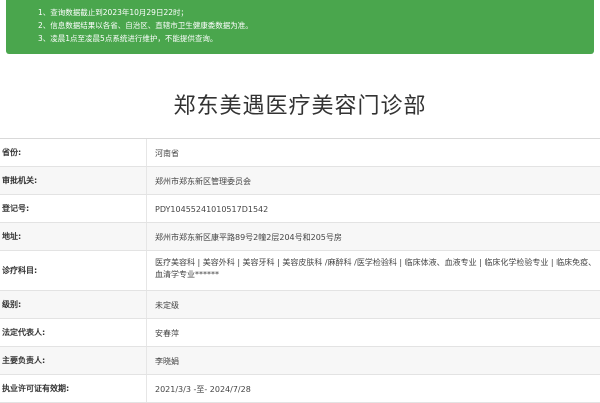 The image size is (600, 403). I want to click on row-value: 2021/3/3 -至- 2024/7/28, so click(373, 388).